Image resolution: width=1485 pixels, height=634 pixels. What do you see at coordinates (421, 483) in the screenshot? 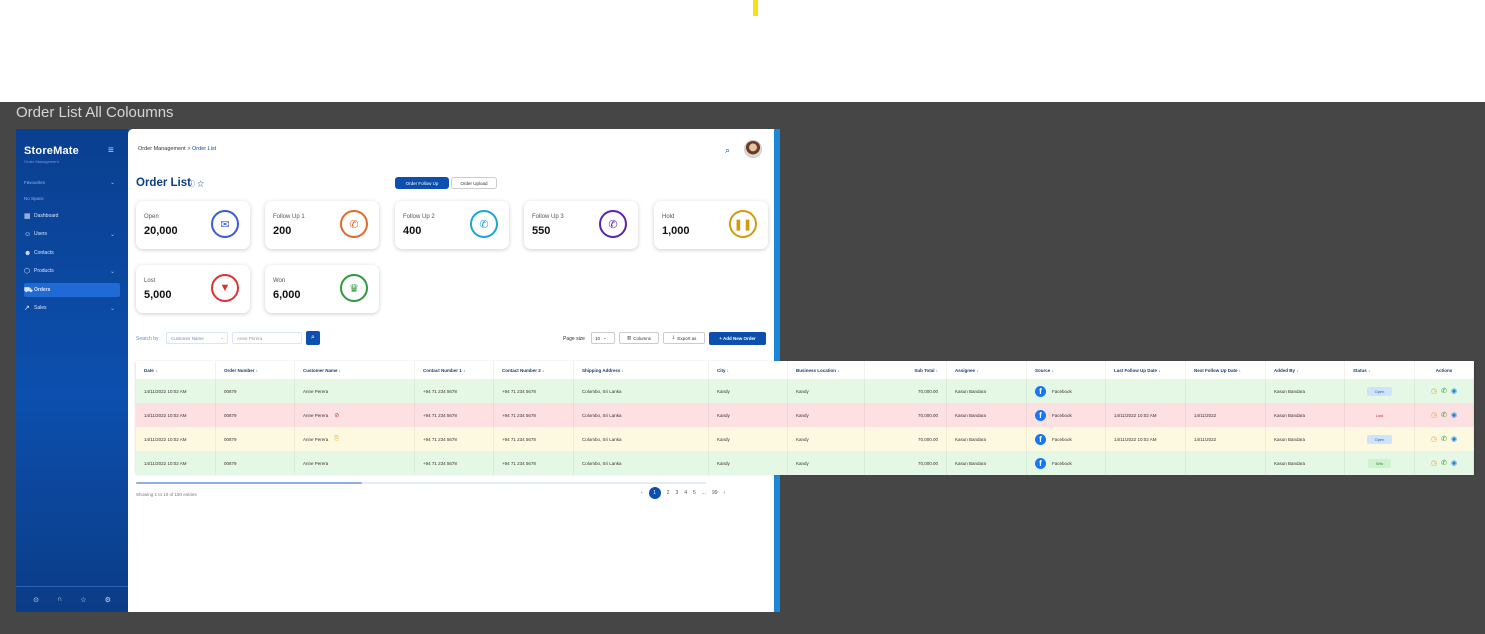
I see `horizontal-scrollbar` at bounding box center [421, 483].